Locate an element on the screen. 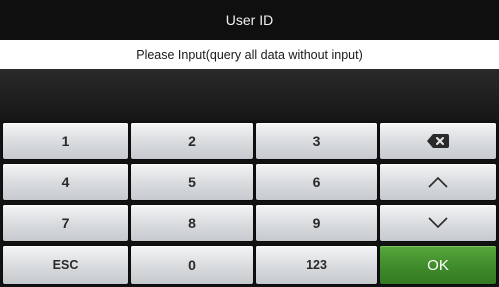  input-mode-button: 123 is located at coordinates (316, 265).